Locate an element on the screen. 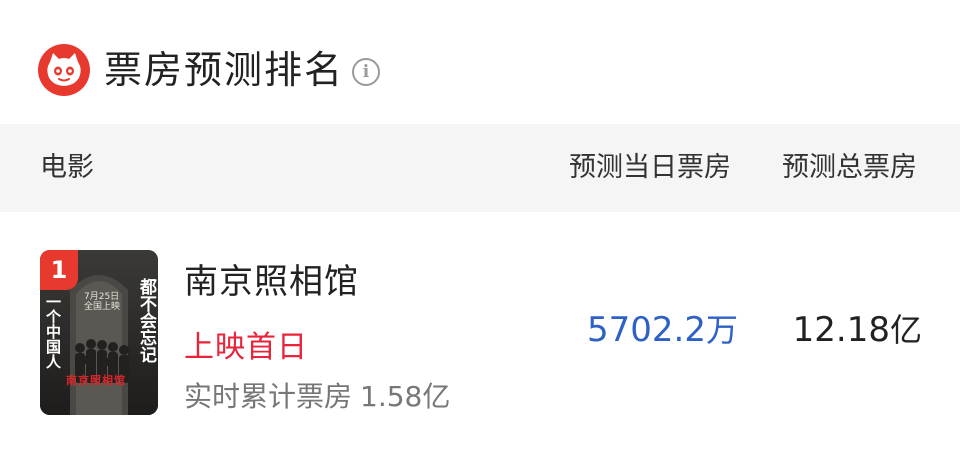 Image resolution: width=960 pixels, height=467 pixels. column-header-predicted-day: 预测当日票房 is located at coordinates (650, 167).